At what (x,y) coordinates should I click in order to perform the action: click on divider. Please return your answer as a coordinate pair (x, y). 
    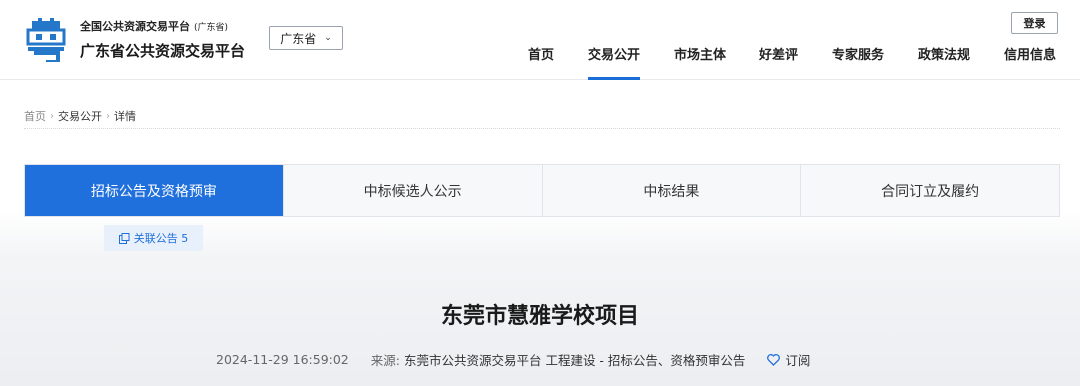
    Looking at the image, I should click on (542, 128).